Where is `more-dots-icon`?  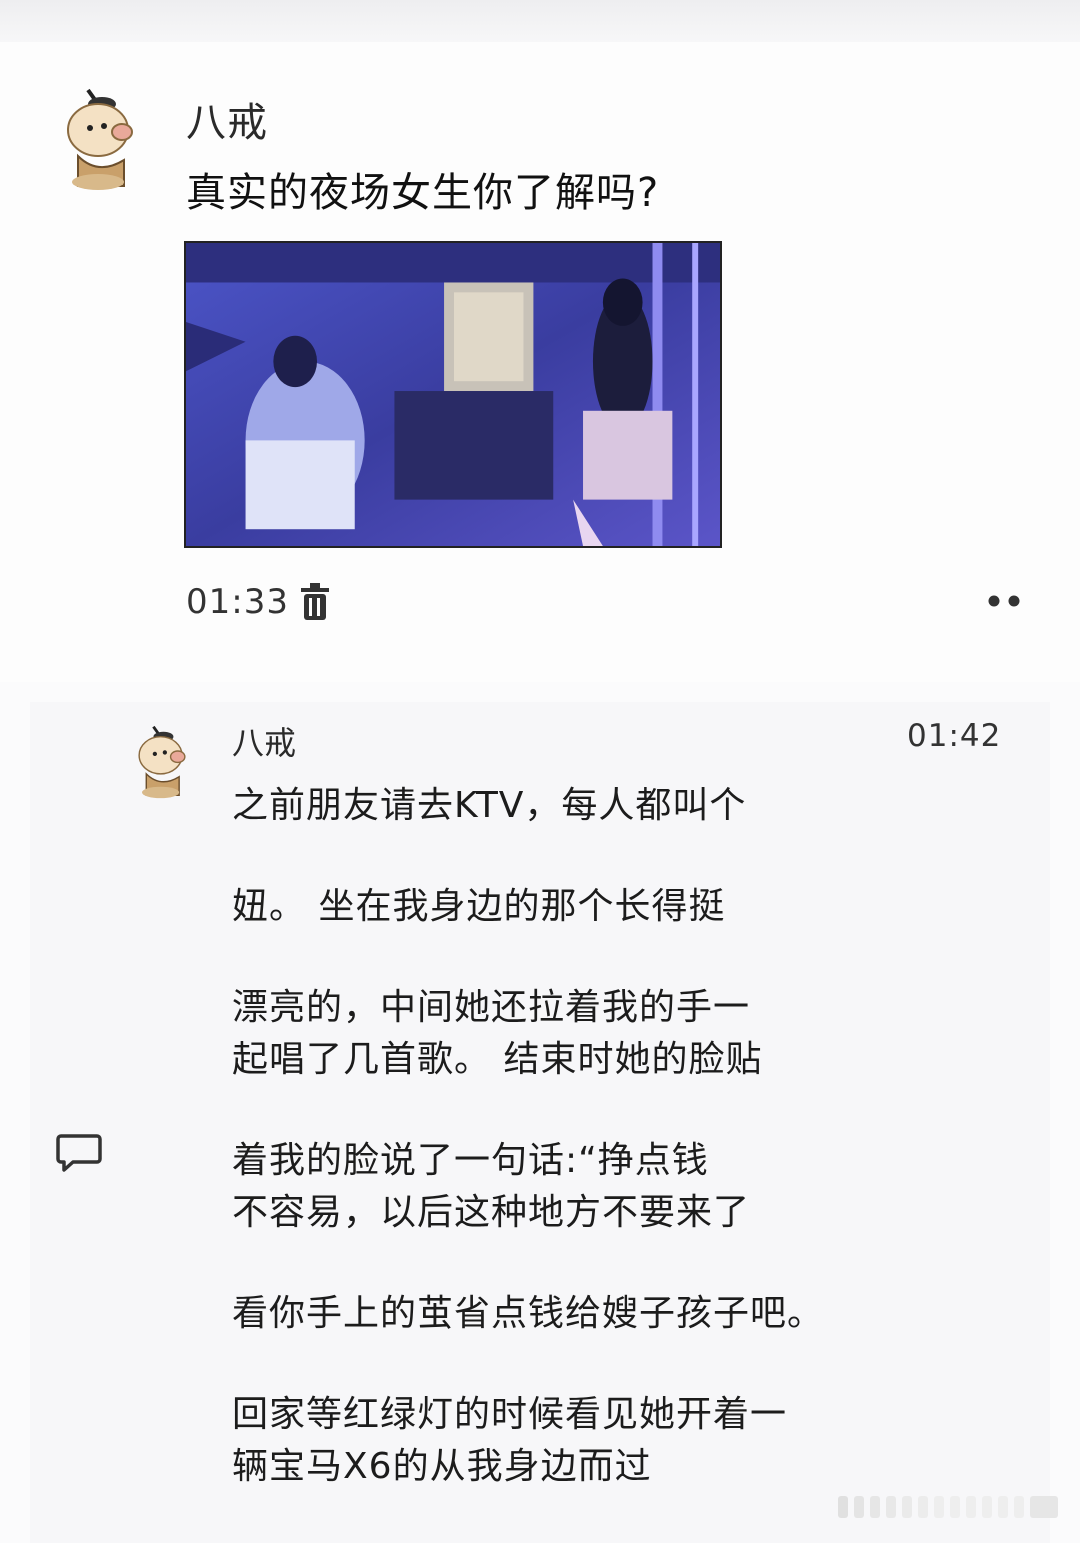
more-dots-icon is located at coordinates (1004, 601).